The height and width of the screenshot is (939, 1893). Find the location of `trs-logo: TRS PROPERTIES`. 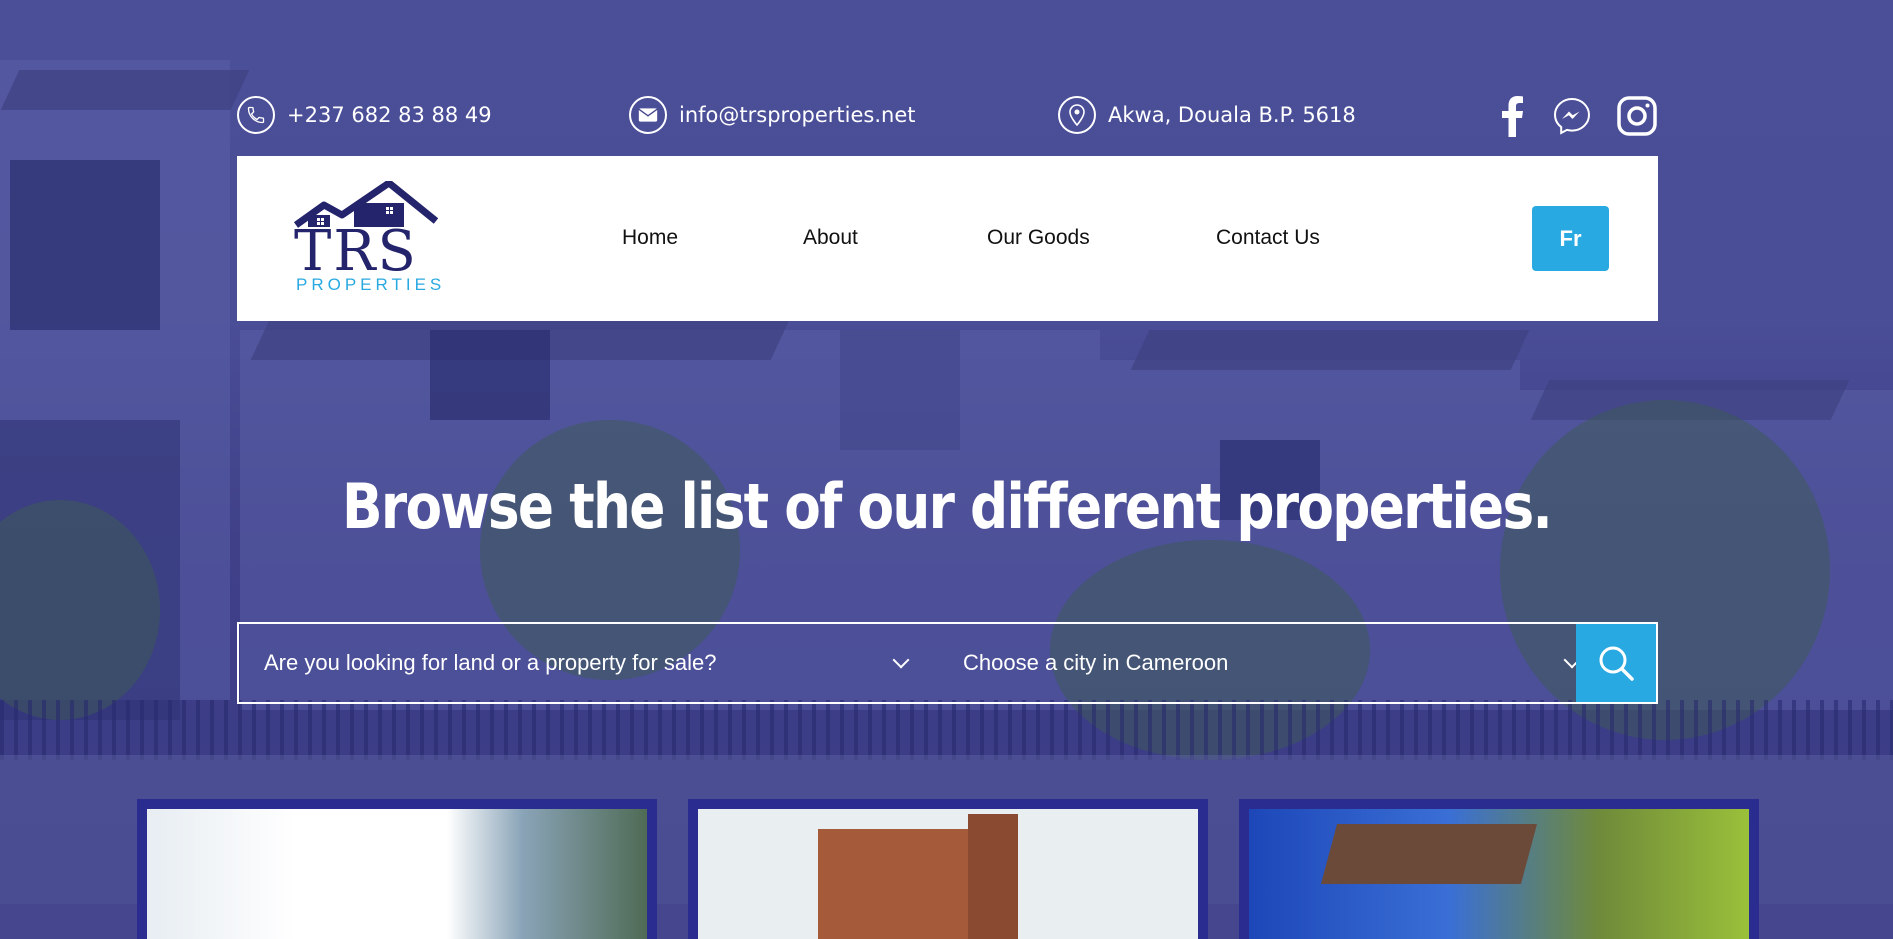

trs-logo: TRS PROPERTIES is located at coordinates (369, 238).